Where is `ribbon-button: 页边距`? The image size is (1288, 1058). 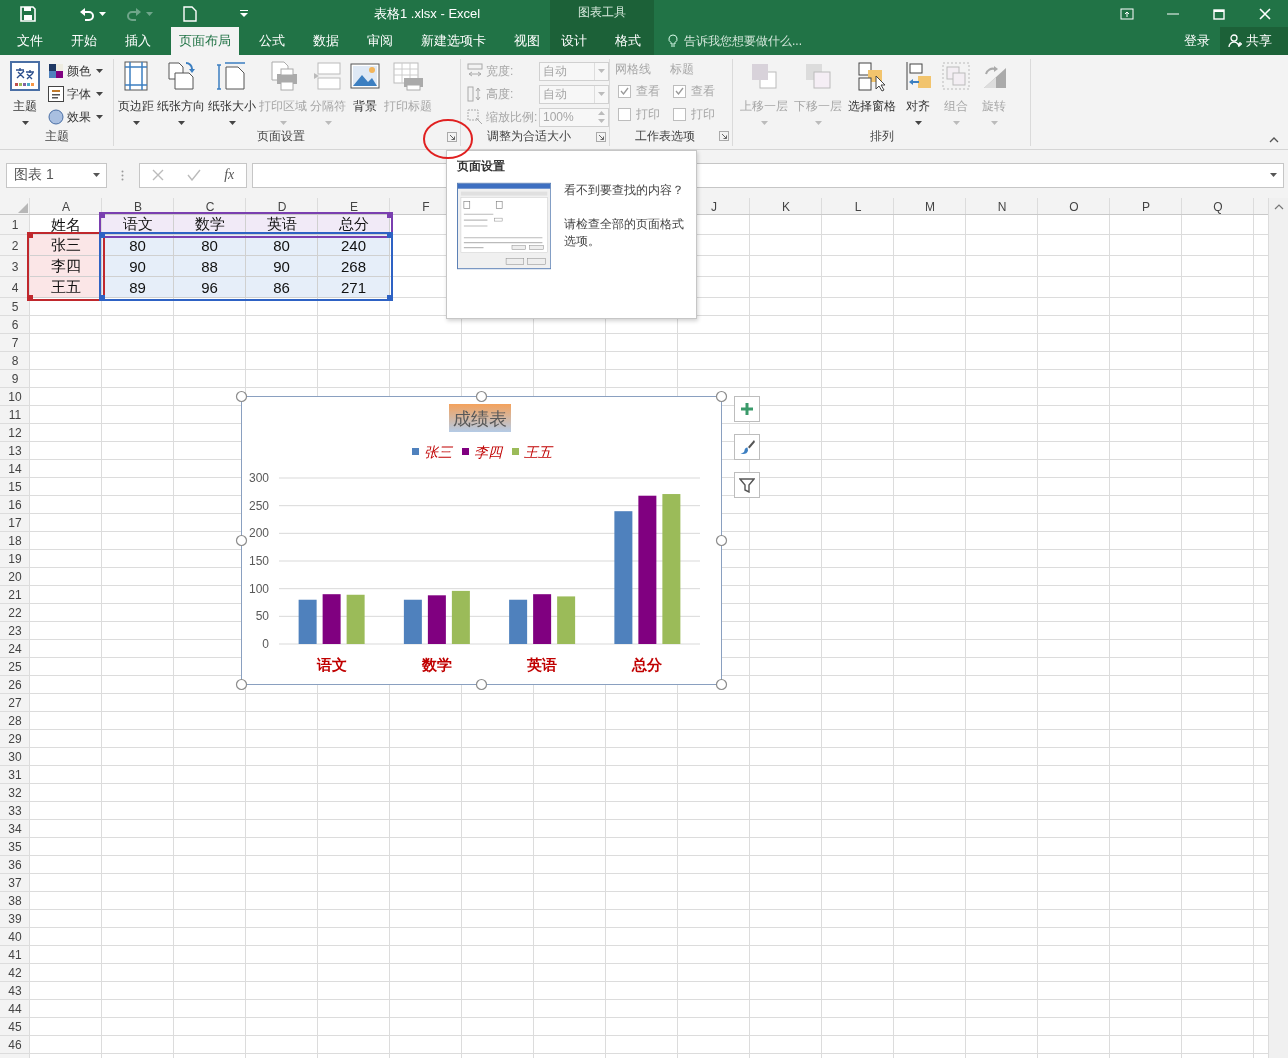 ribbon-button: 页边距 is located at coordinates (136, 93).